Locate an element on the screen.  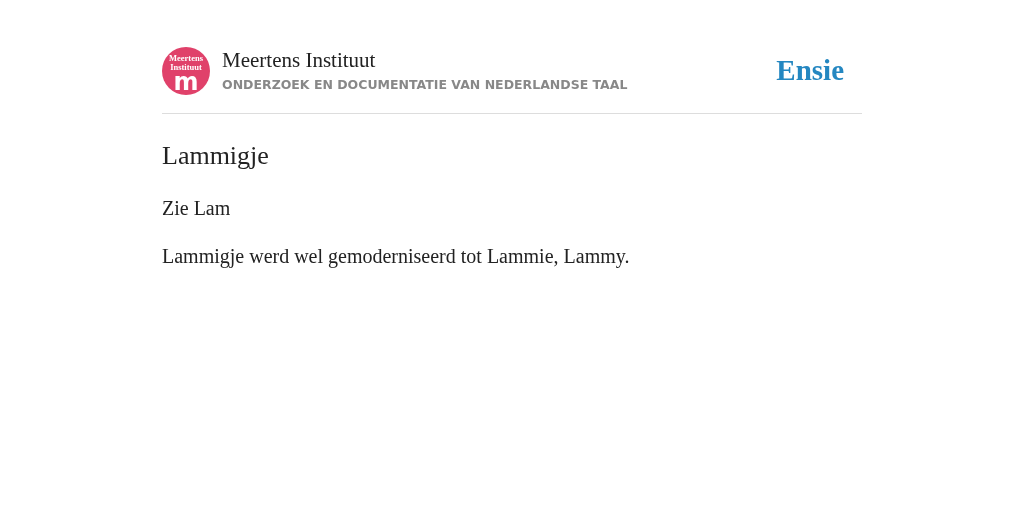
logo-text: Meertens is located at coordinates (186, 58).